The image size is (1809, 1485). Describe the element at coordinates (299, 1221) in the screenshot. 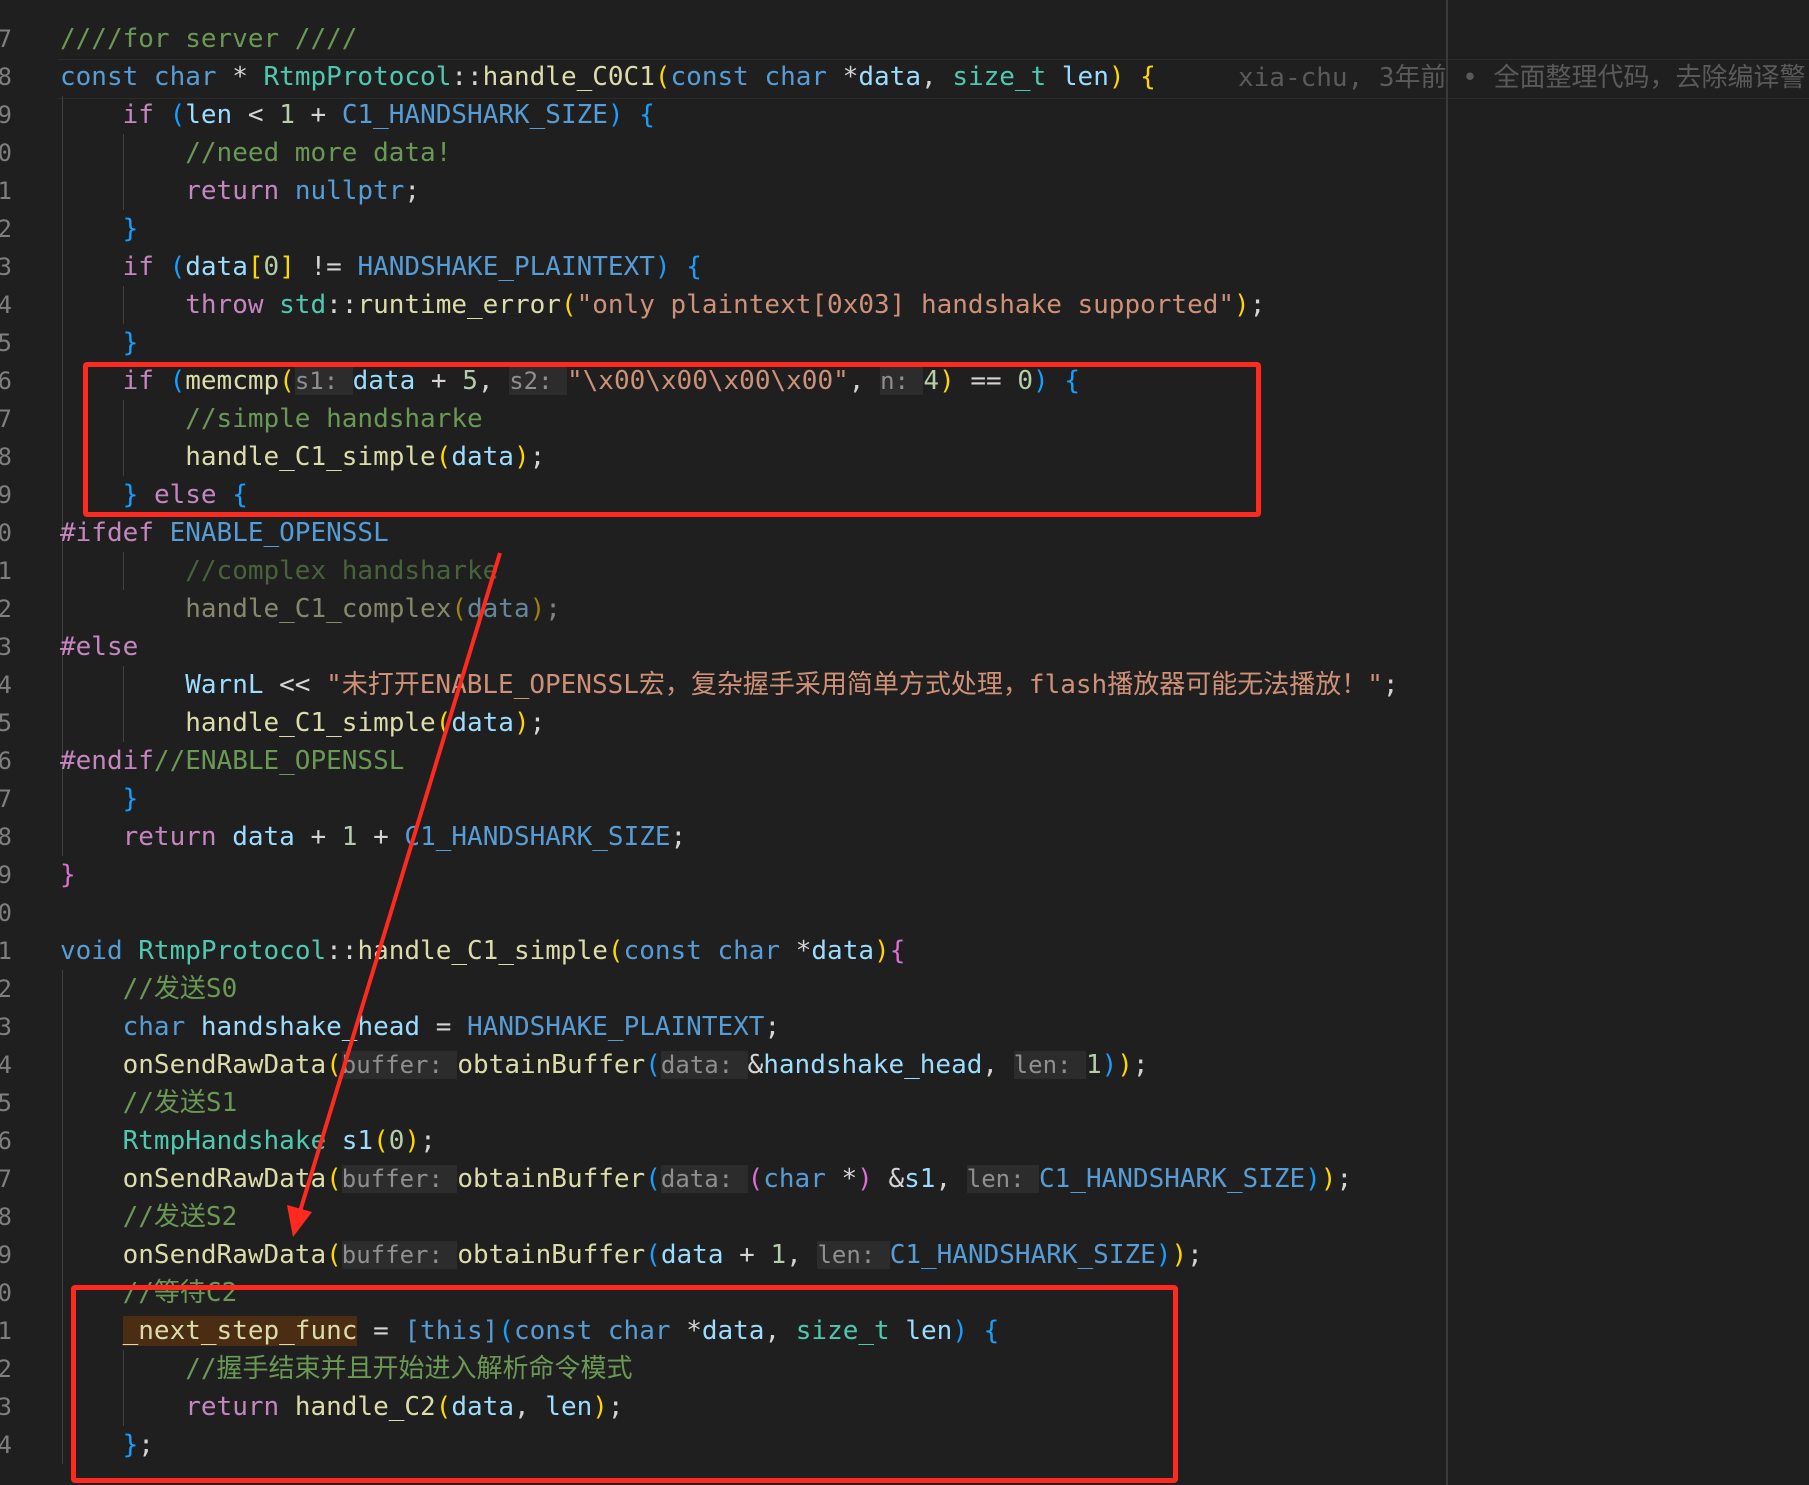

I see `arrow-head` at that location.